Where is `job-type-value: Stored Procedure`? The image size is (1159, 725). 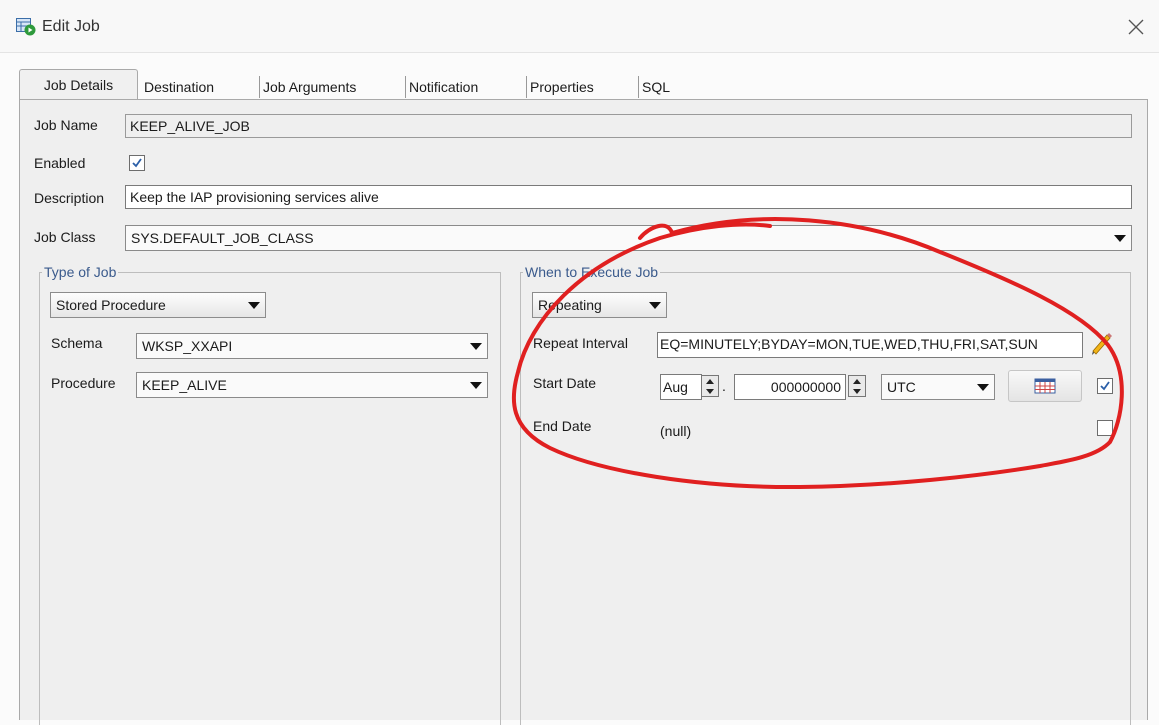
job-type-value: Stored Procedure is located at coordinates (111, 305).